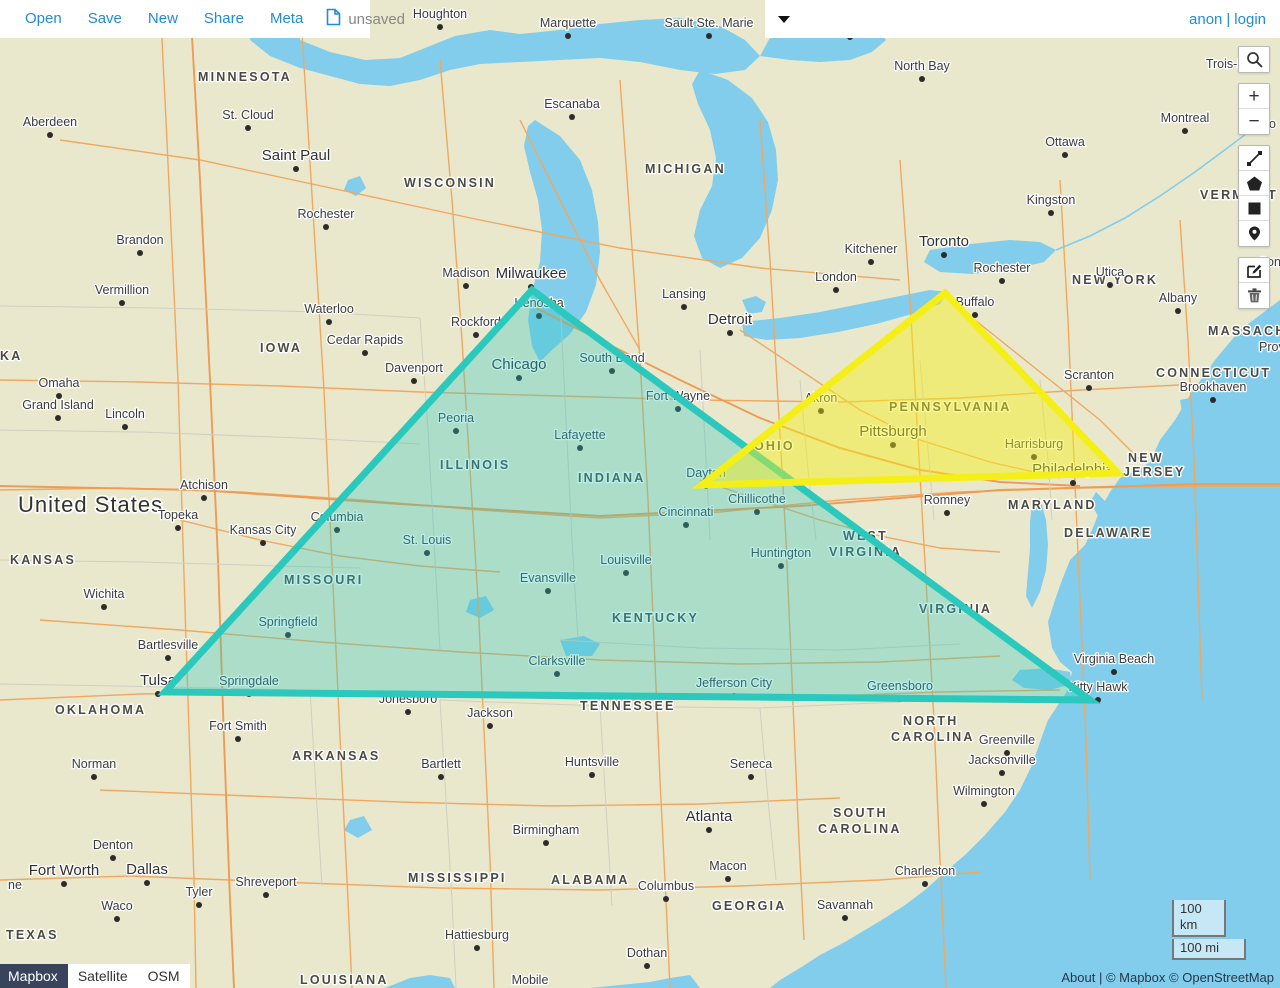 The height and width of the screenshot is (988, 1280). What do you see at coordinates (224, 19) in the screenshot?
I see `share-button: Share` at bounding box center [224, 19].